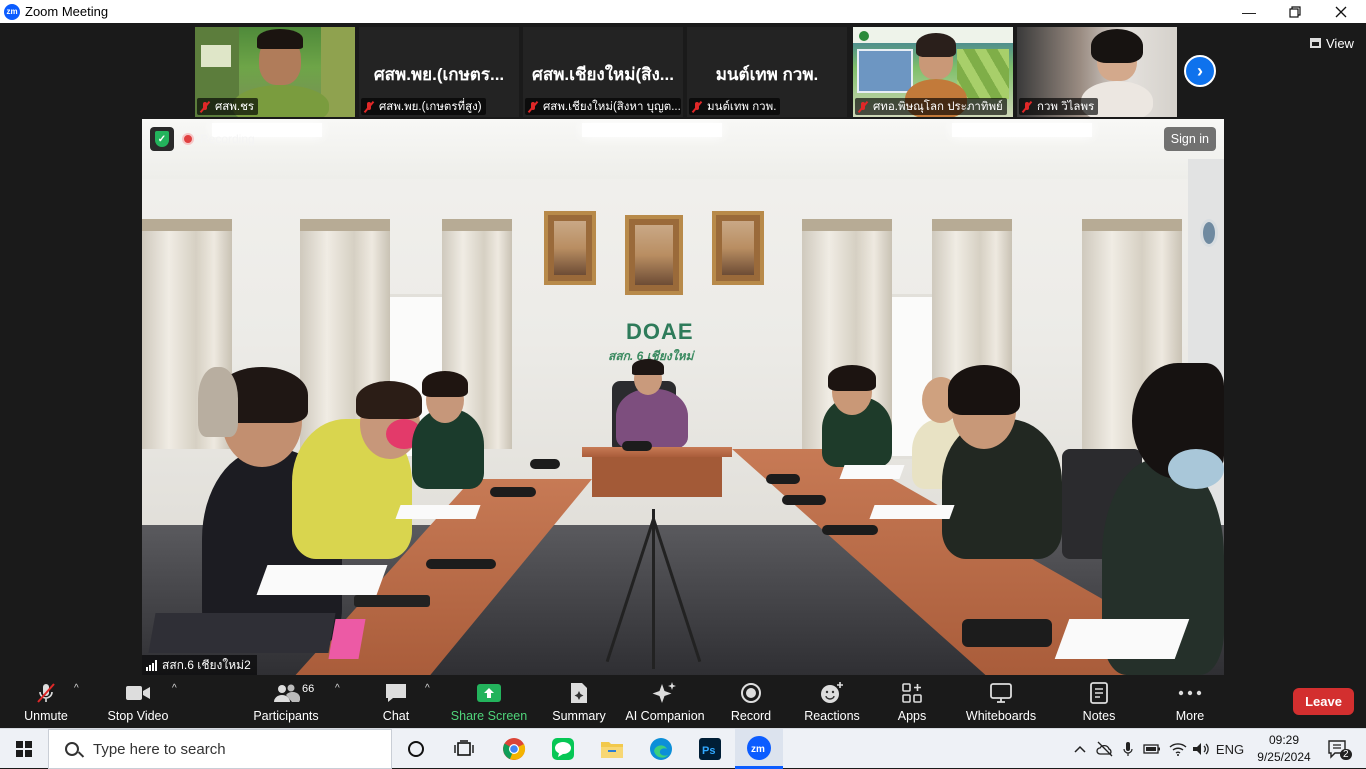  Describe the element at coordinates (563, 749) in the screenshot. I see `line-app-button` at that location.